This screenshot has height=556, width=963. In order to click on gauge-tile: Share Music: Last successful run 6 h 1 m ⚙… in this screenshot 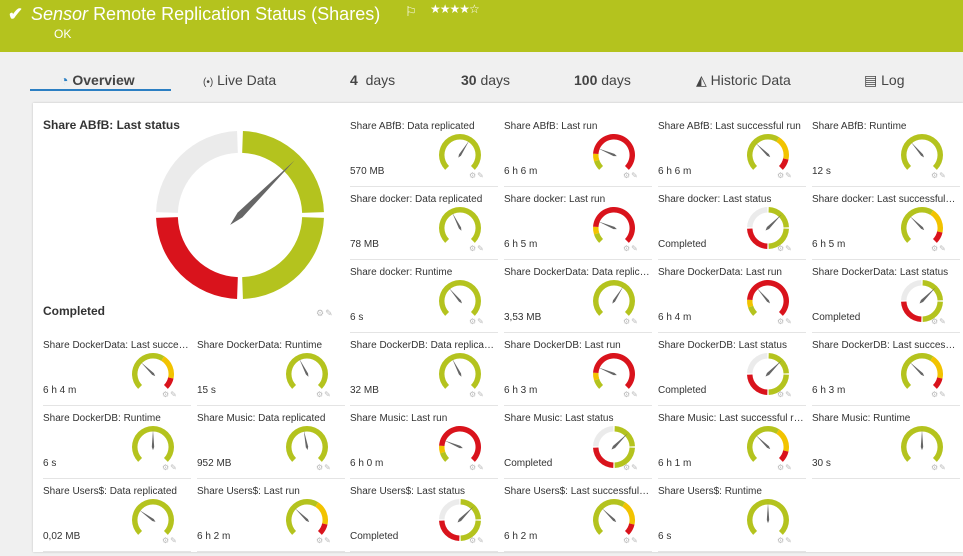, I will do `click(732, 444)`.